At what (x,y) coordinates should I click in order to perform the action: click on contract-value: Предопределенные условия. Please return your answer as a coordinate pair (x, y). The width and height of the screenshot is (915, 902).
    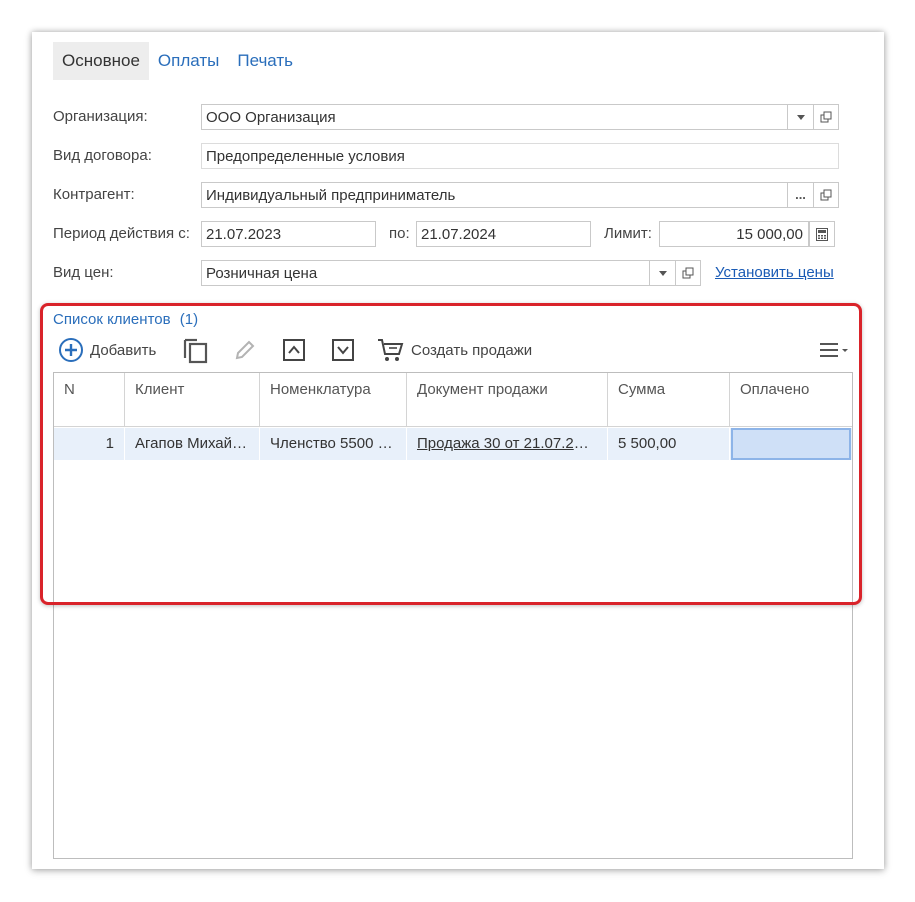
    Looking at the image, I should click on (305, 156).